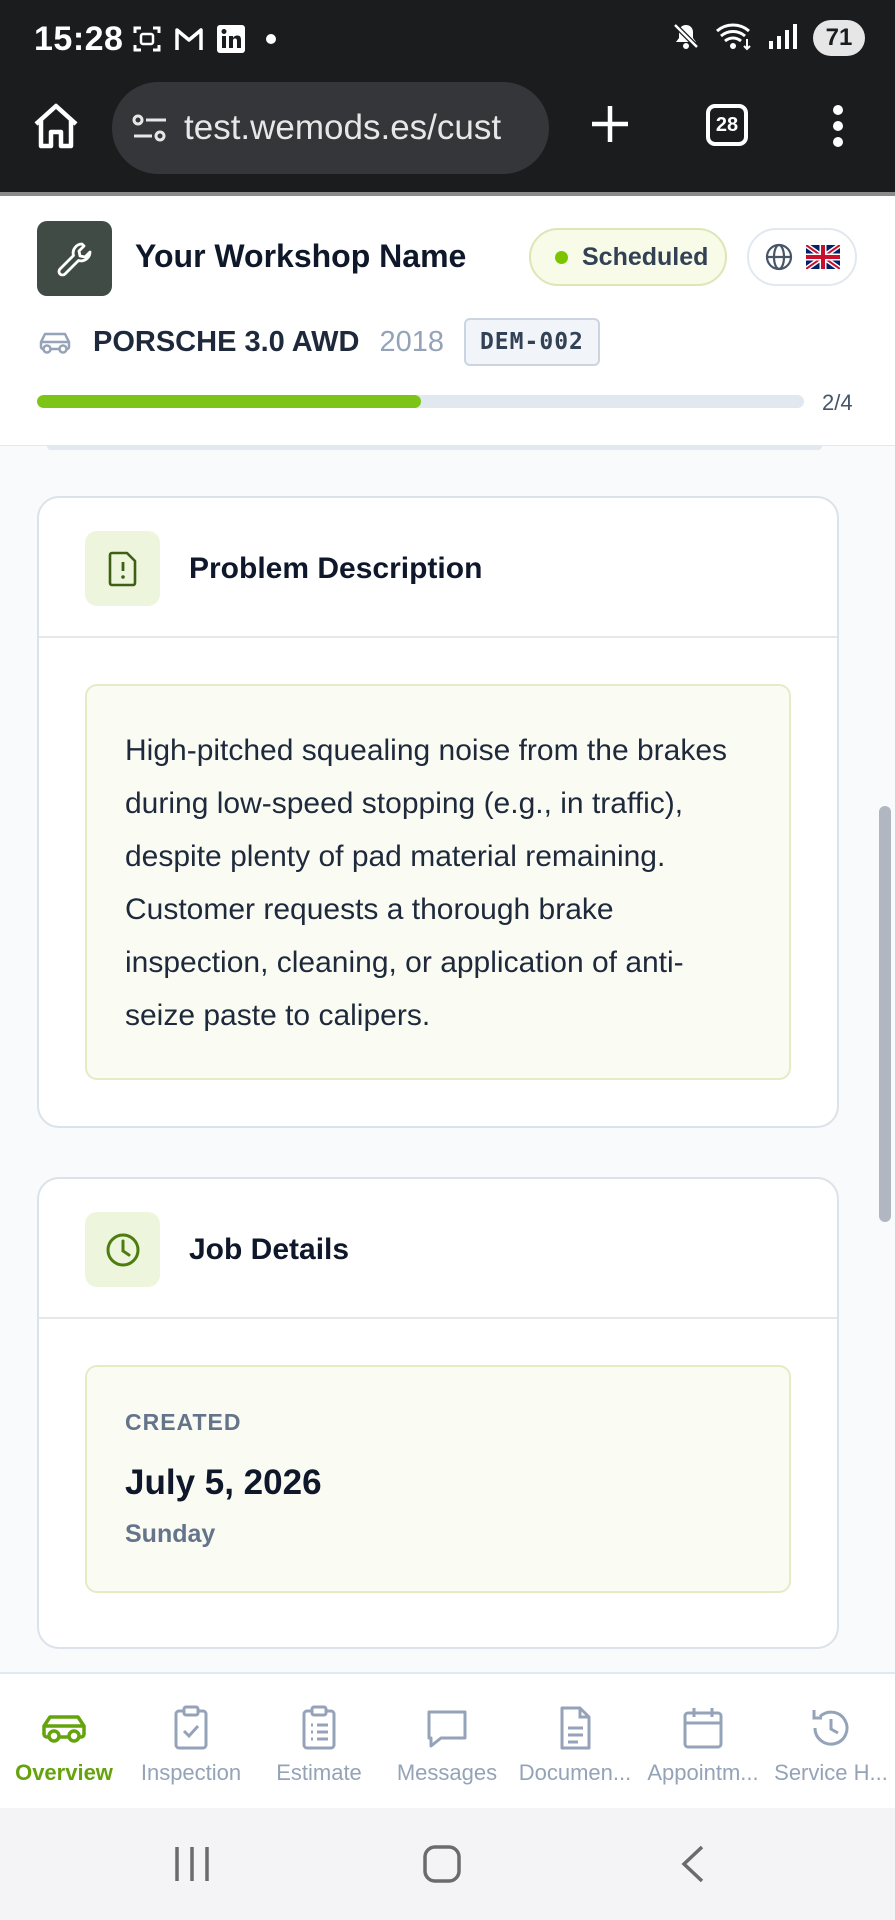 This screenshot has width=895, height=1920. I want to click on created-date: July 5, 2026, so click(223, 1482).